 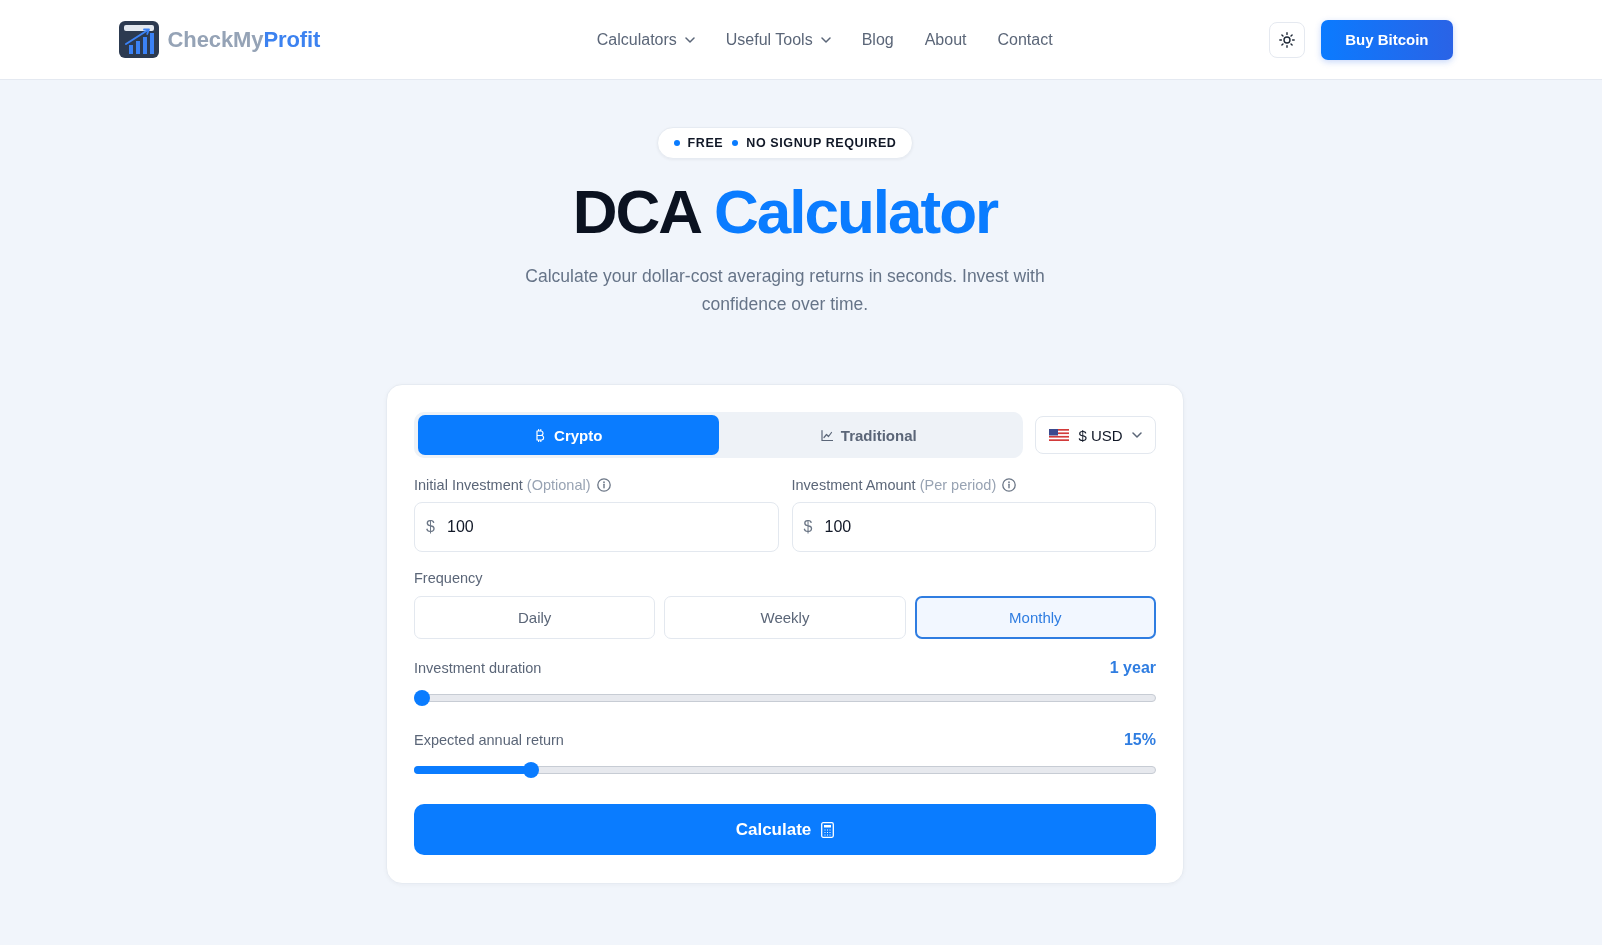 I want to click on asset-tab: Crypto, so click(x=568, y=435).